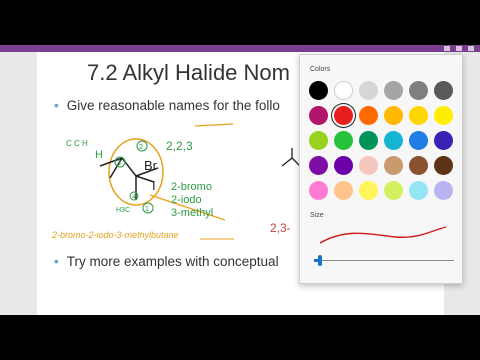 The image size is (480, 360). Describe the element at coordinates (317, 215) in the screenshot. I see `size-label: Size` at that location.